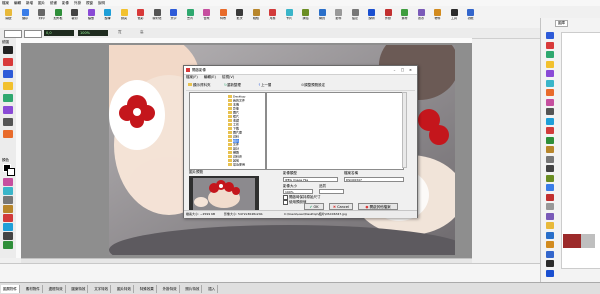 This screenshot has width=600, height=294. Describe the element at coordinates (102, 289) in the screenshot. I see `bottom-tab: 文字特效` at that location.